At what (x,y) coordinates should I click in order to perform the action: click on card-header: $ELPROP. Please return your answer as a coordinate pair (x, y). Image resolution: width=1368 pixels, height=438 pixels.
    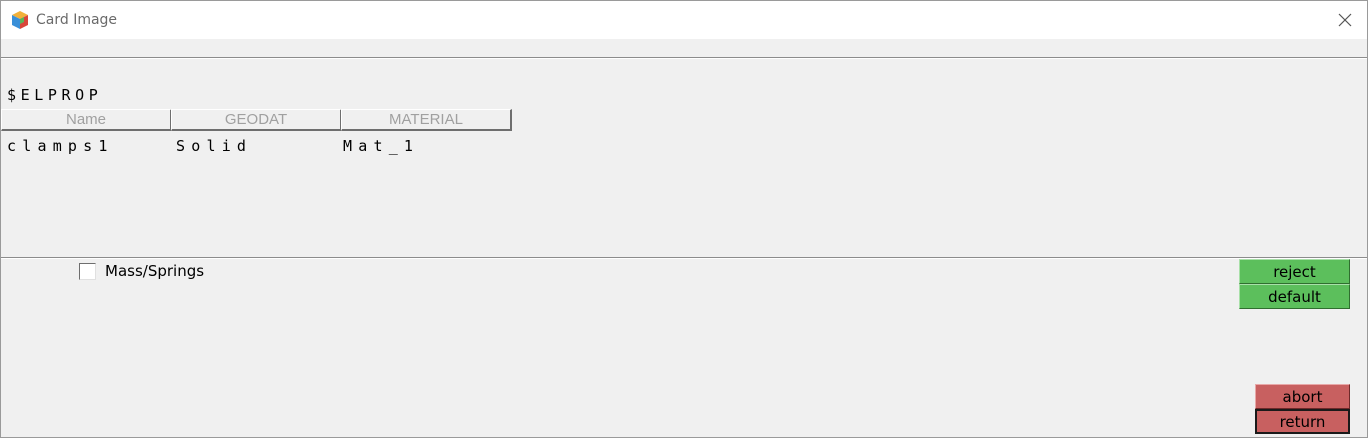
    Looking at the image, I should click on (55, 95).